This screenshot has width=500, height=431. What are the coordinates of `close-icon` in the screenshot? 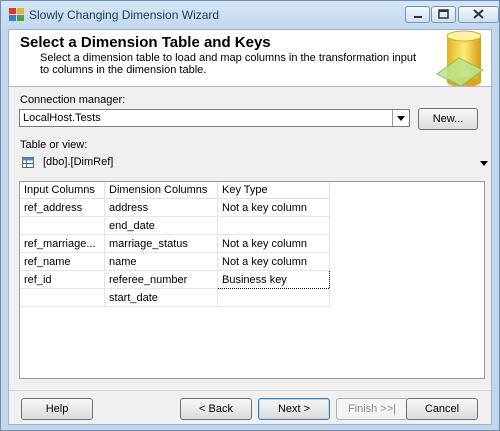 It's located at (478, 14).